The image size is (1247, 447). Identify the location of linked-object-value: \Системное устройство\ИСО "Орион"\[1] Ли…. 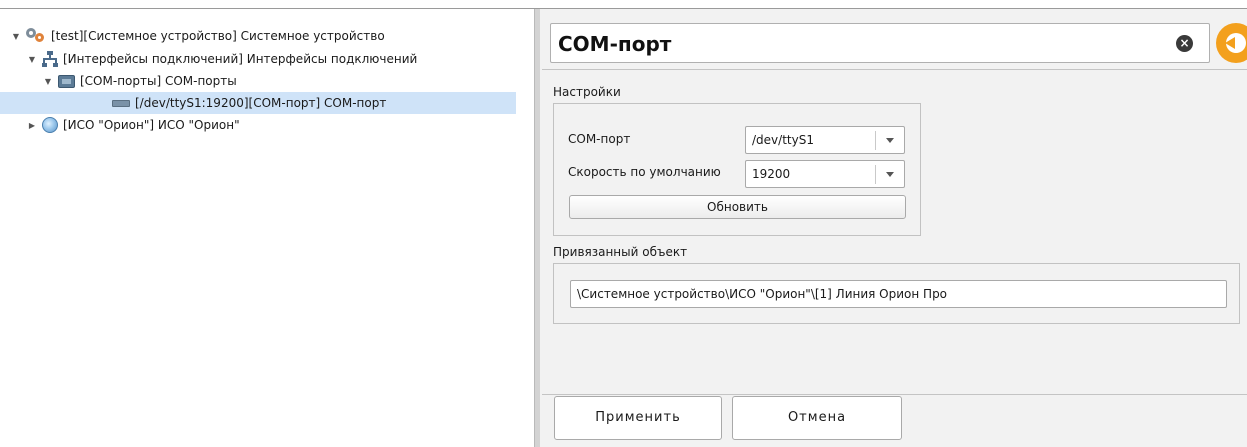
(762, 294).